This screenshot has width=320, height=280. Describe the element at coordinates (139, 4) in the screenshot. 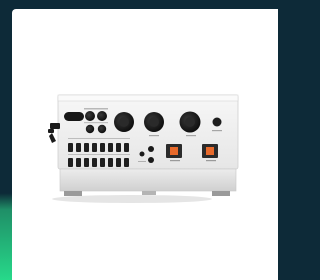

I see `top-bar` at that location.